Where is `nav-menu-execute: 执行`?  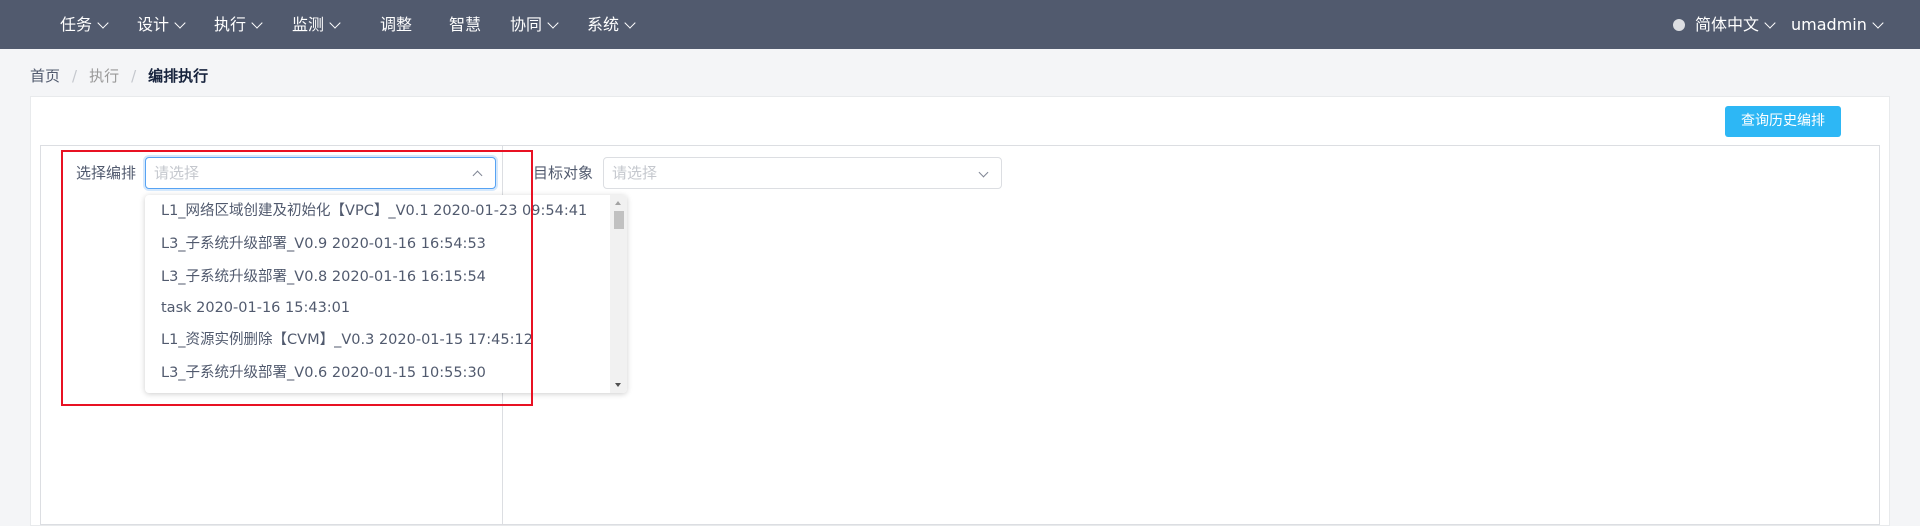
nav-menu-execute: 执行 is located at coordinates (238, 24).